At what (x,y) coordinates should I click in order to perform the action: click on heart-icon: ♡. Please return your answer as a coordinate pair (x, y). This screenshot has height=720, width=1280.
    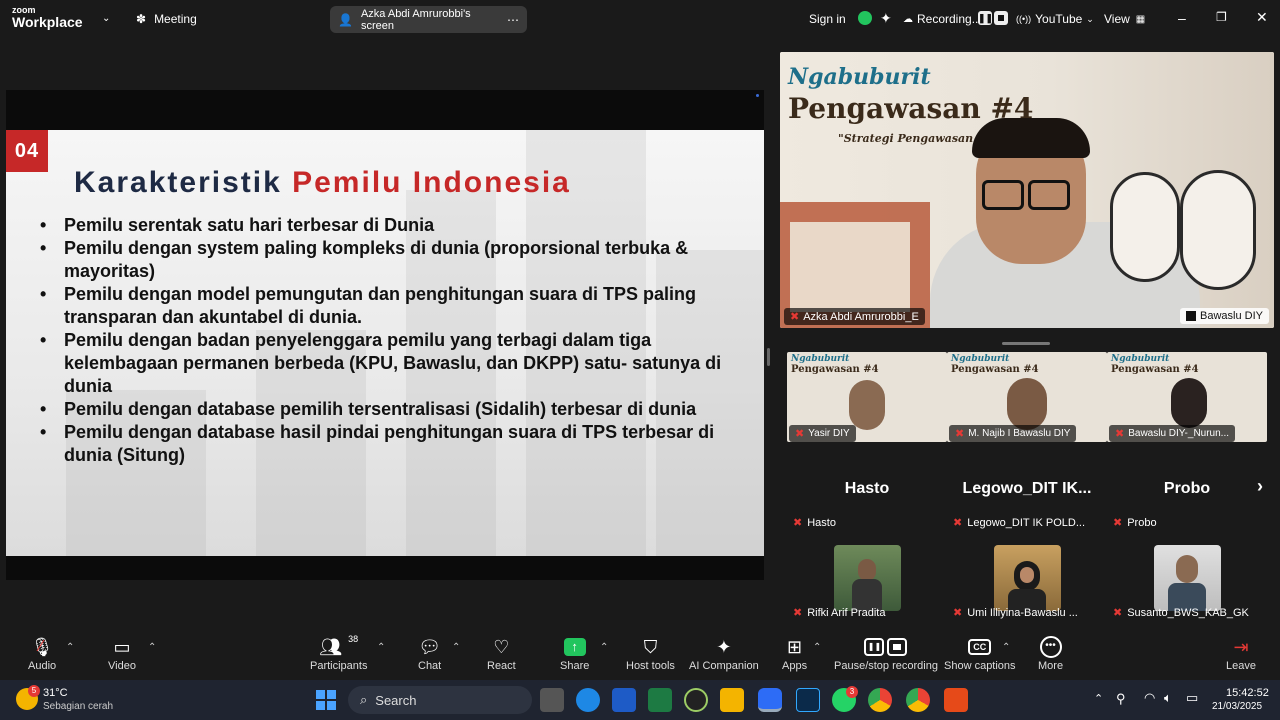
    Looking at the image, I should click on (501, 646).